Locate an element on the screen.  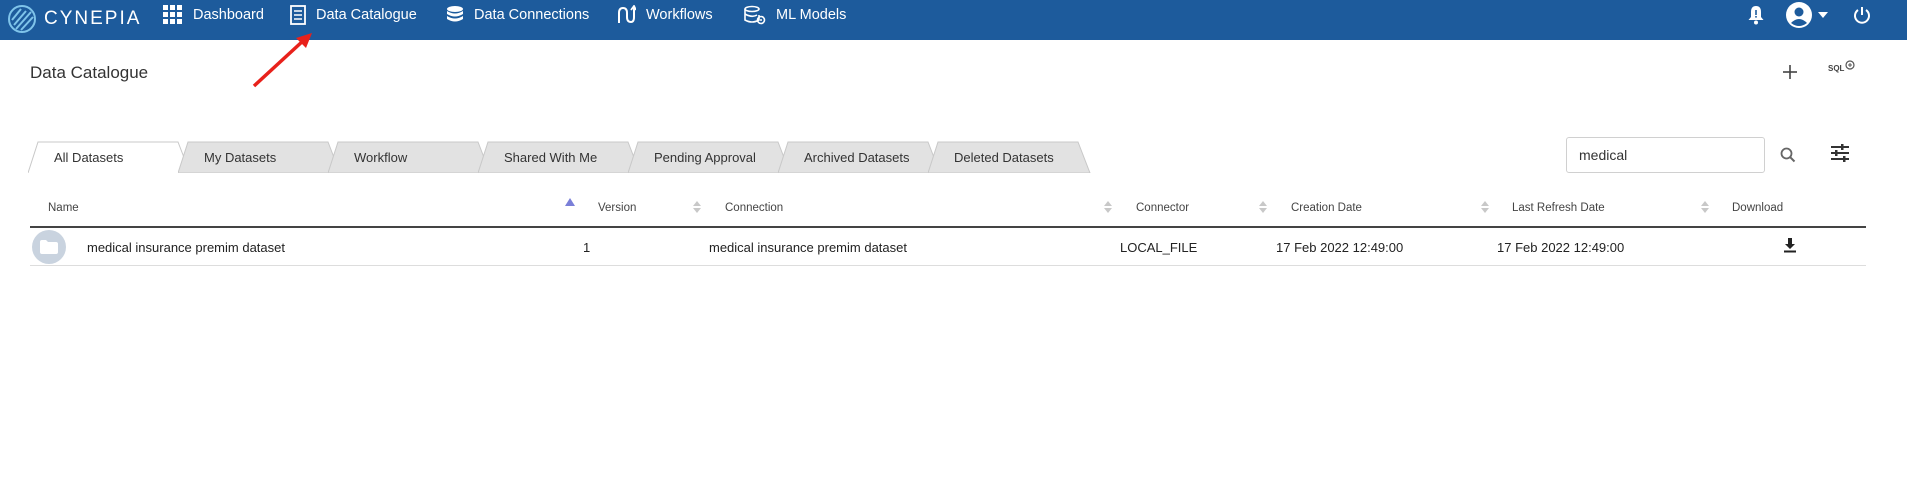
tab-shared-with-me: Shared With Me is located at coordinates (560, 157).